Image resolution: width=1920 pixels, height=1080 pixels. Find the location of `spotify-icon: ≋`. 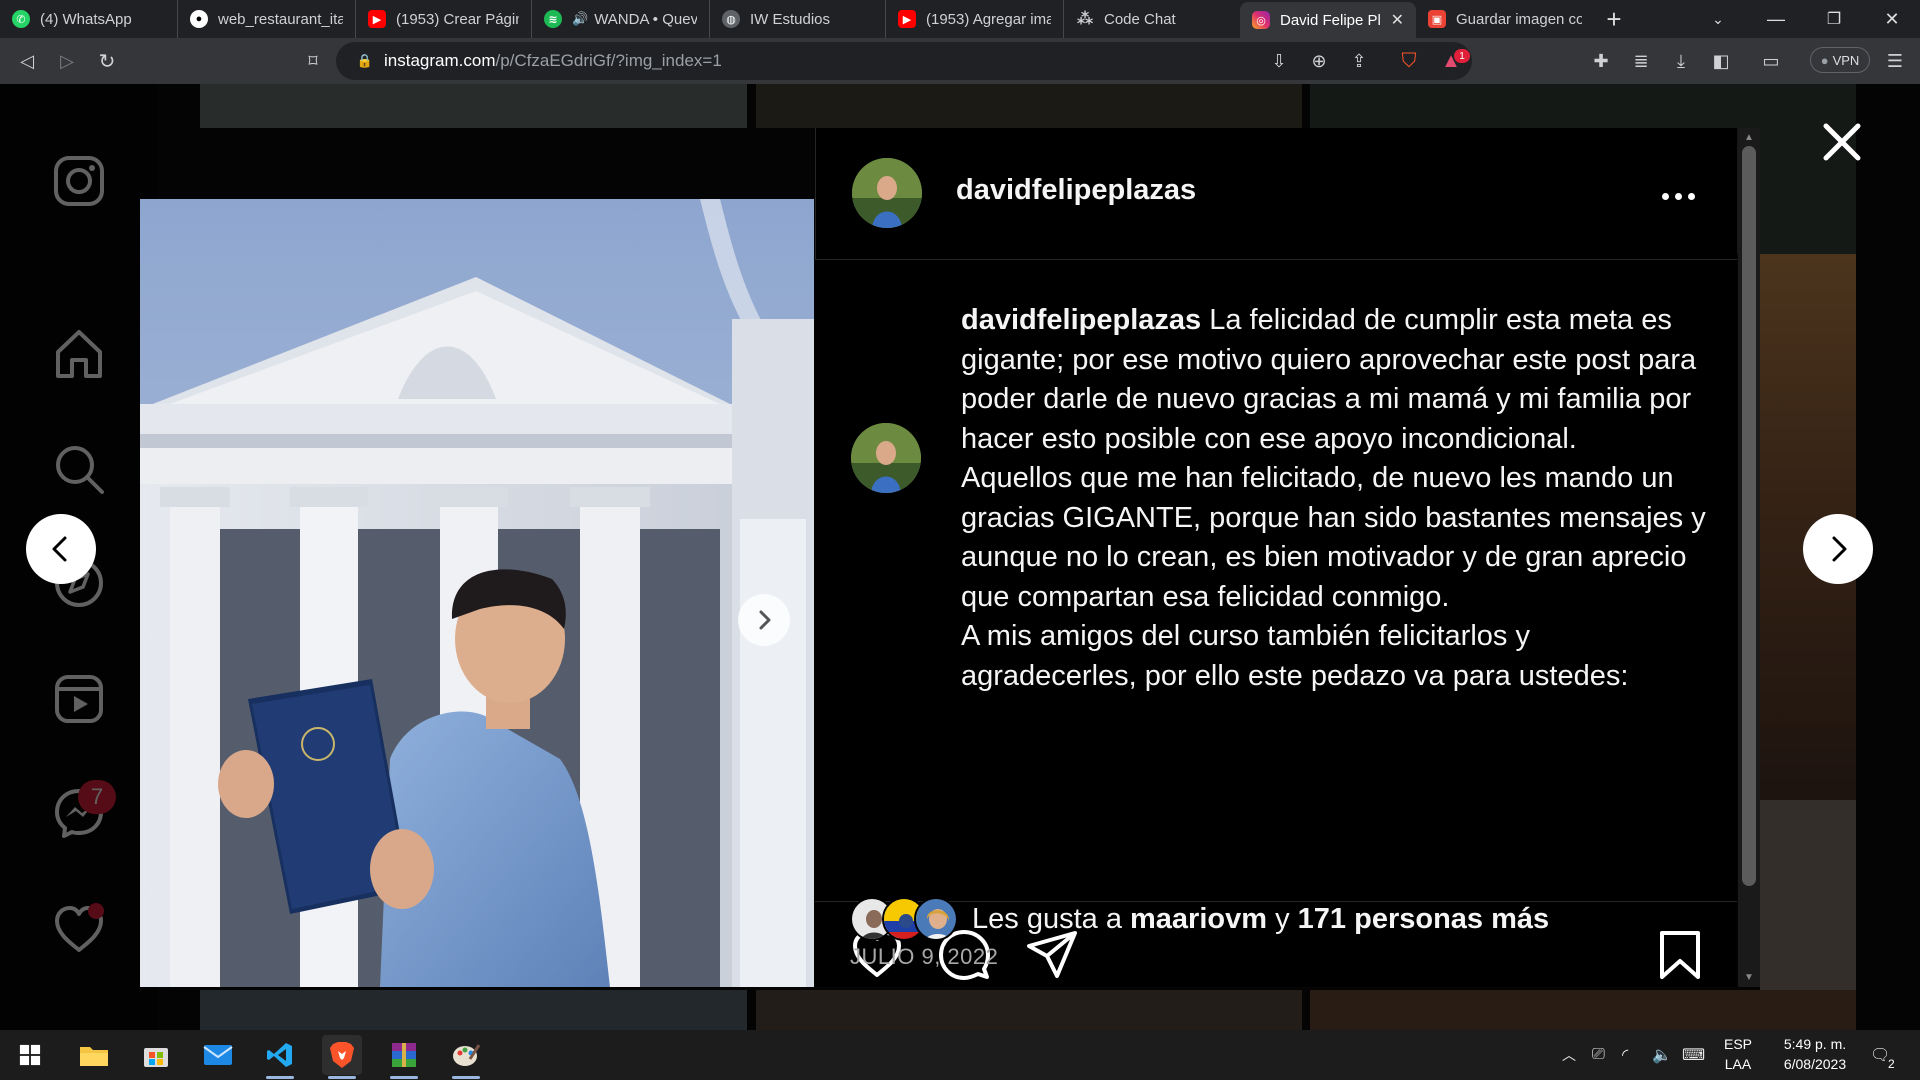

spotify-icon: ≋ is located at coordinates (553, 19).